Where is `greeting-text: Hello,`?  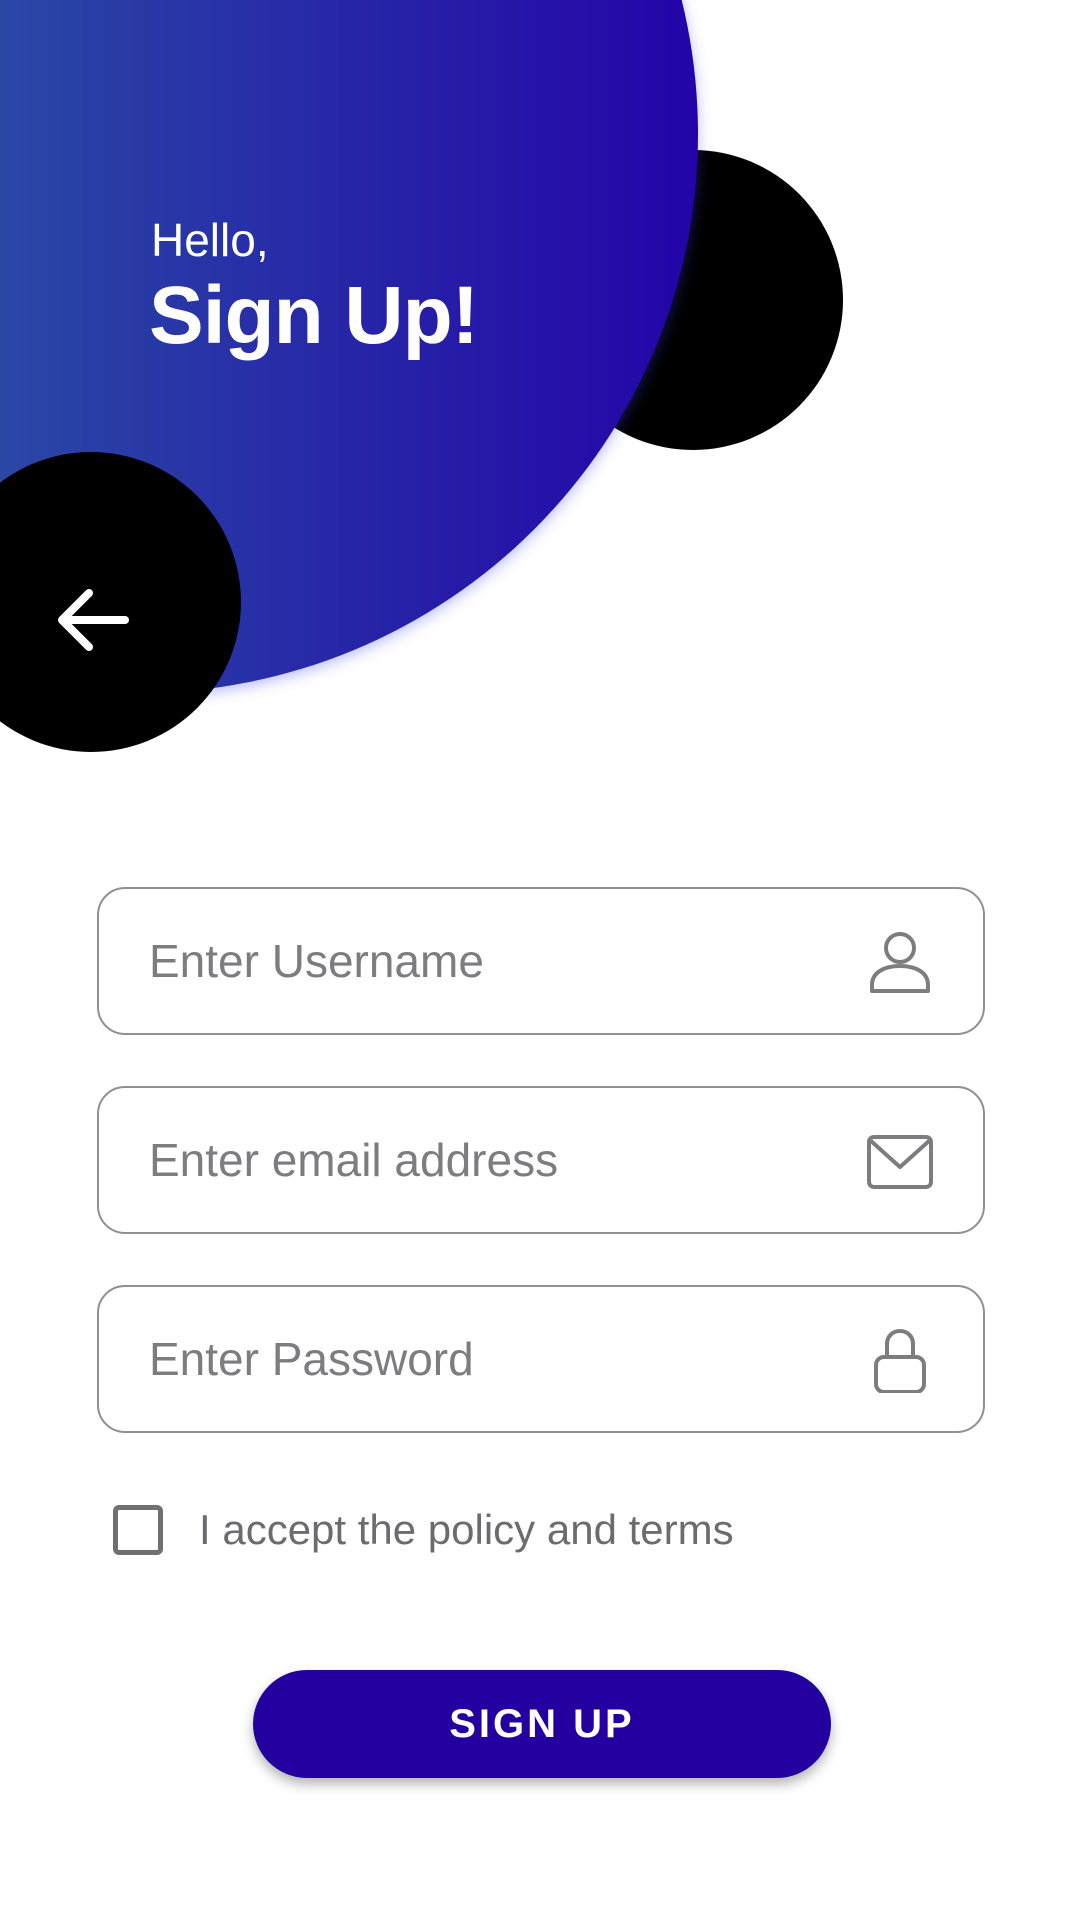 greeting-text: Hello, is located at coordinates (210, 240).